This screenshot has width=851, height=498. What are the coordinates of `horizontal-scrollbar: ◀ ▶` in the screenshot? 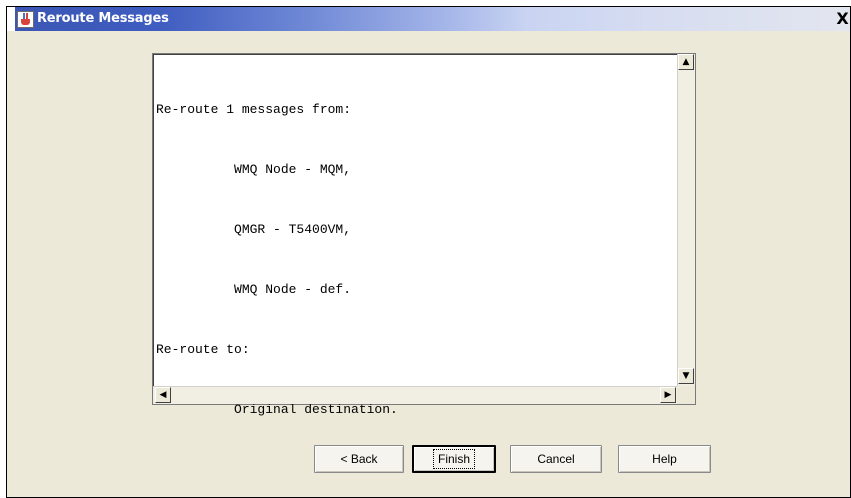 It's located at (415, 395).